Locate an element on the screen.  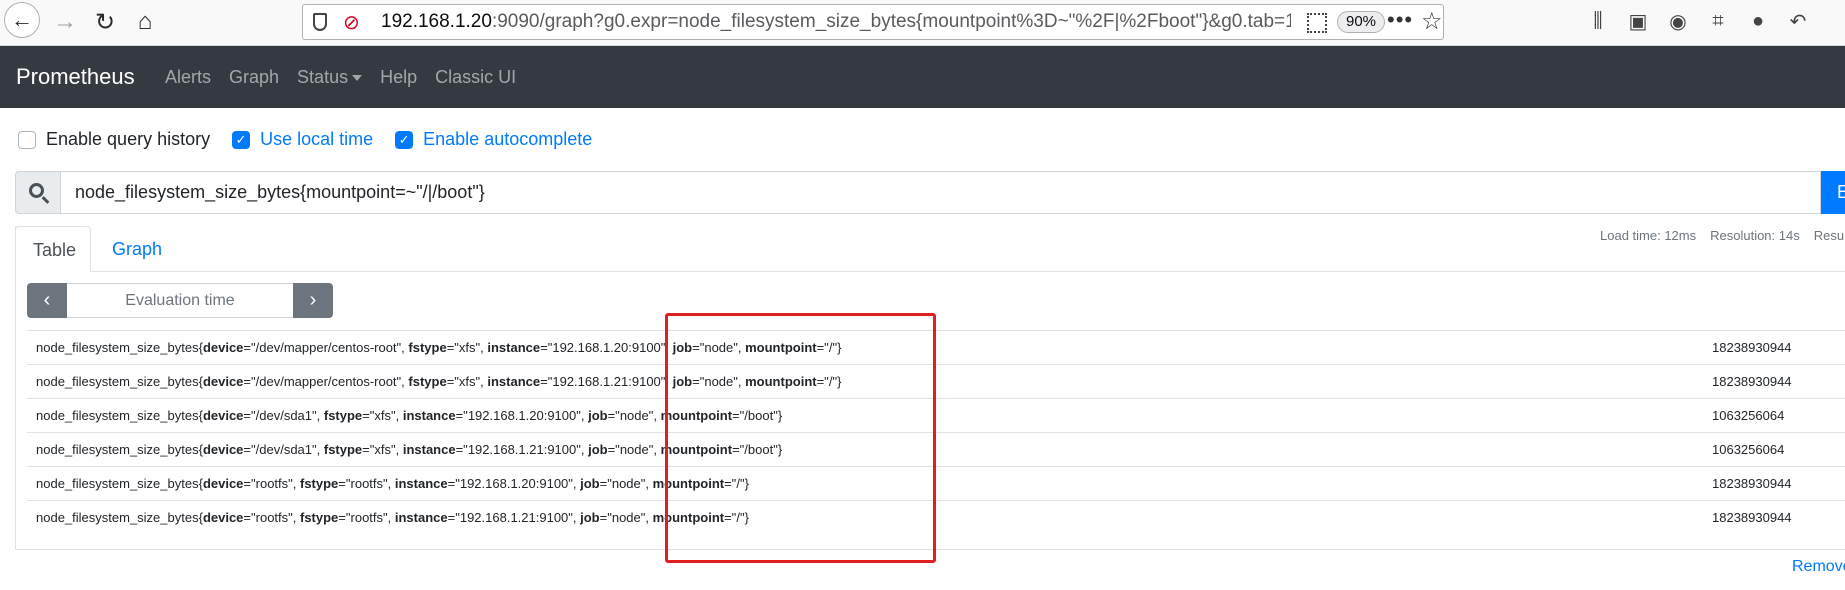
tracking-shield-icon is located at coordinates (320, 22).